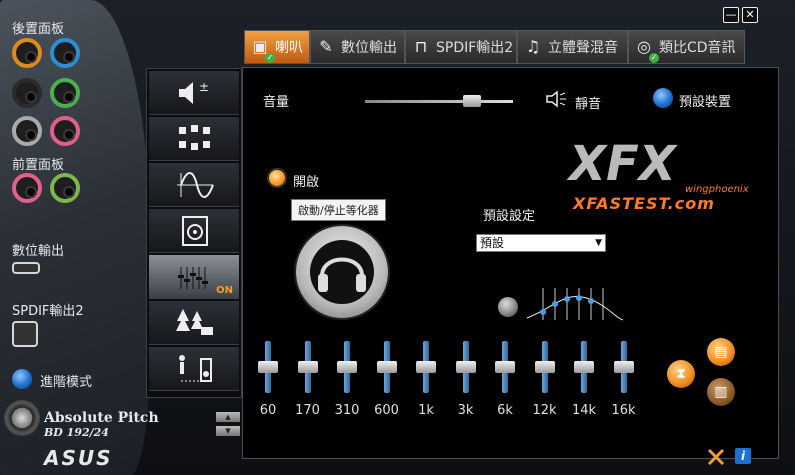  I want to click on eq-band-label: 6k, so click(505, 410).